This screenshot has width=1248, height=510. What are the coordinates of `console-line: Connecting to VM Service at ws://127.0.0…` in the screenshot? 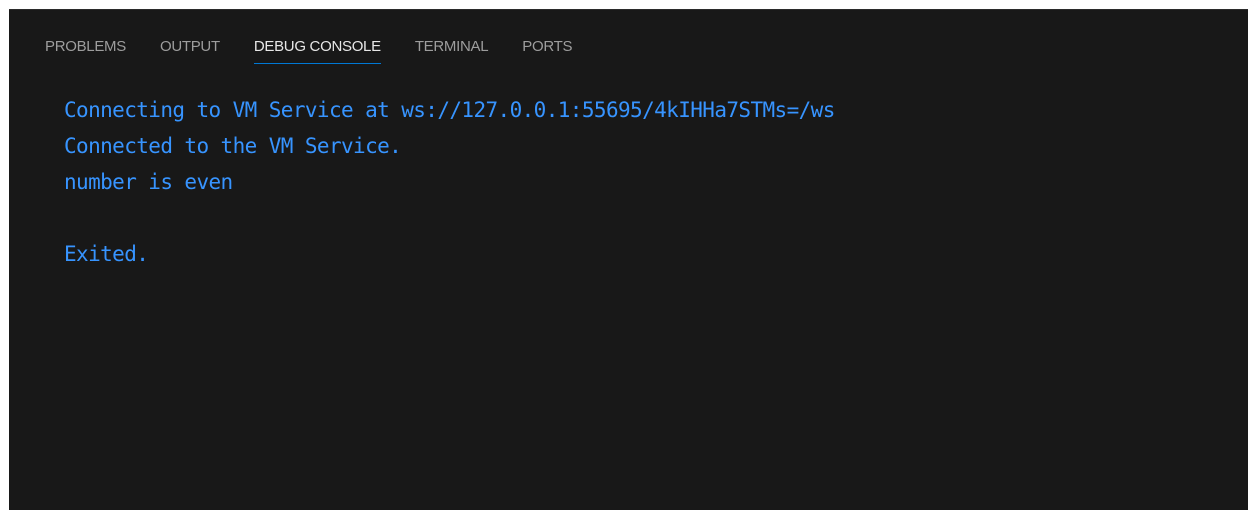 It's located at (449, 110).